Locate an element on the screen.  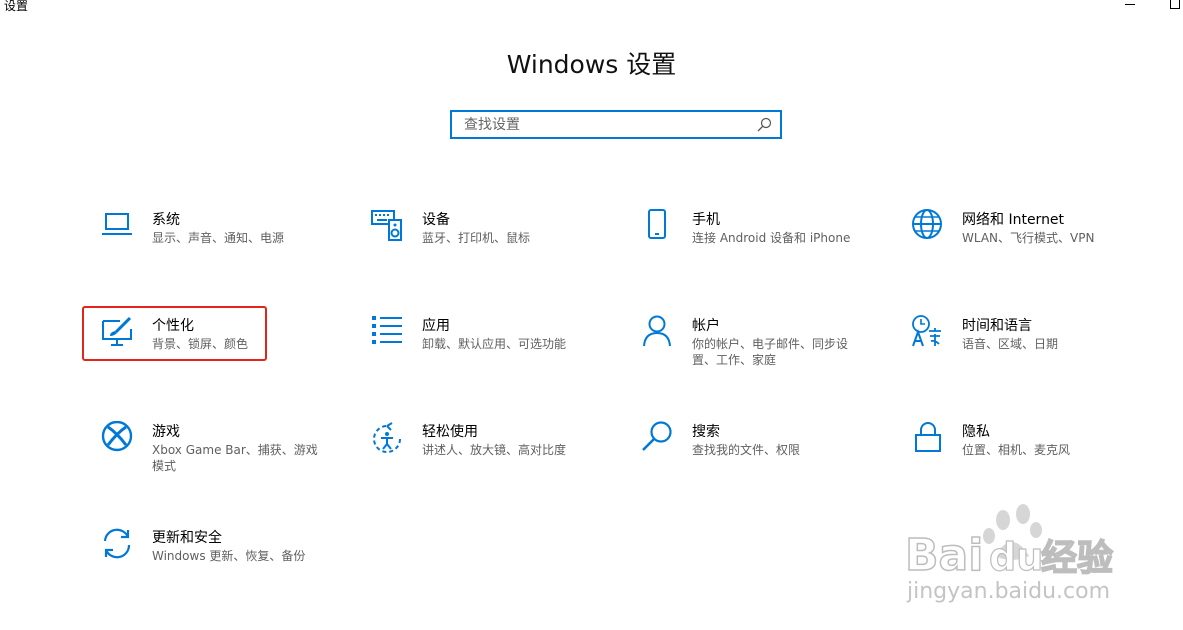
tile-gaming: 游戏 Xbox Game Bar、捕获、游戏模式 is located at coordinates (215, 456).